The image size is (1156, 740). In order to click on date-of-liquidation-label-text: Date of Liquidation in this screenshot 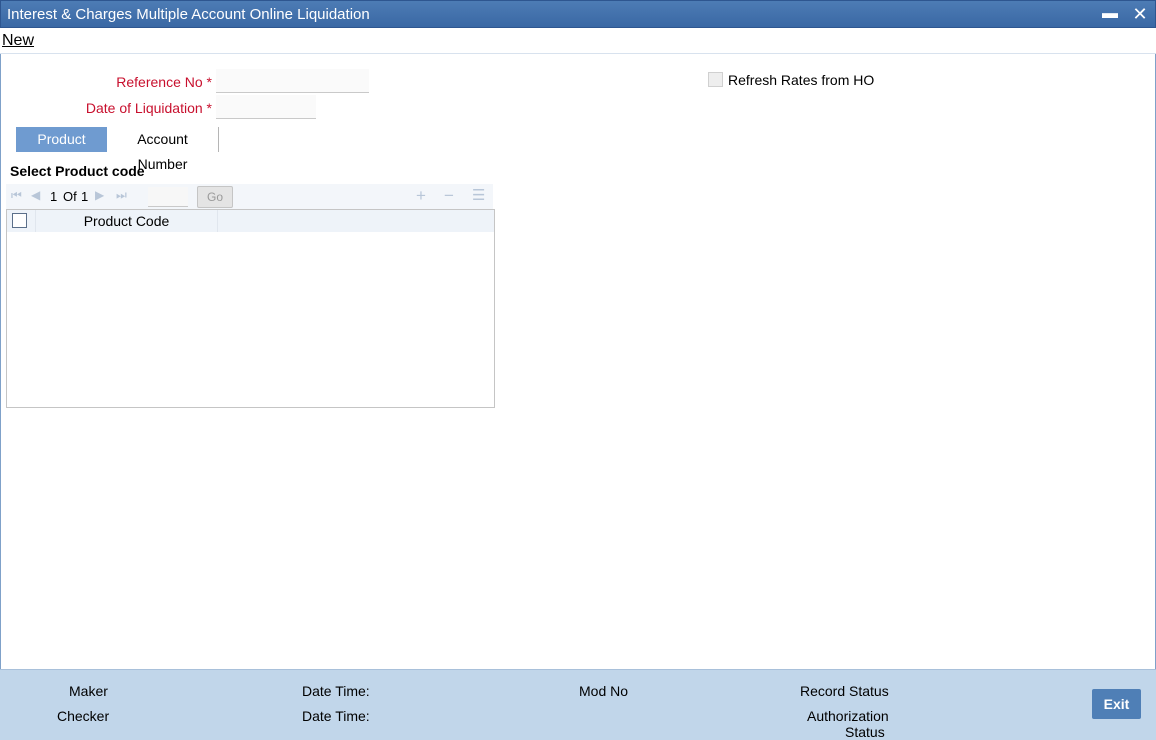, I will do `click(144, 108)`.